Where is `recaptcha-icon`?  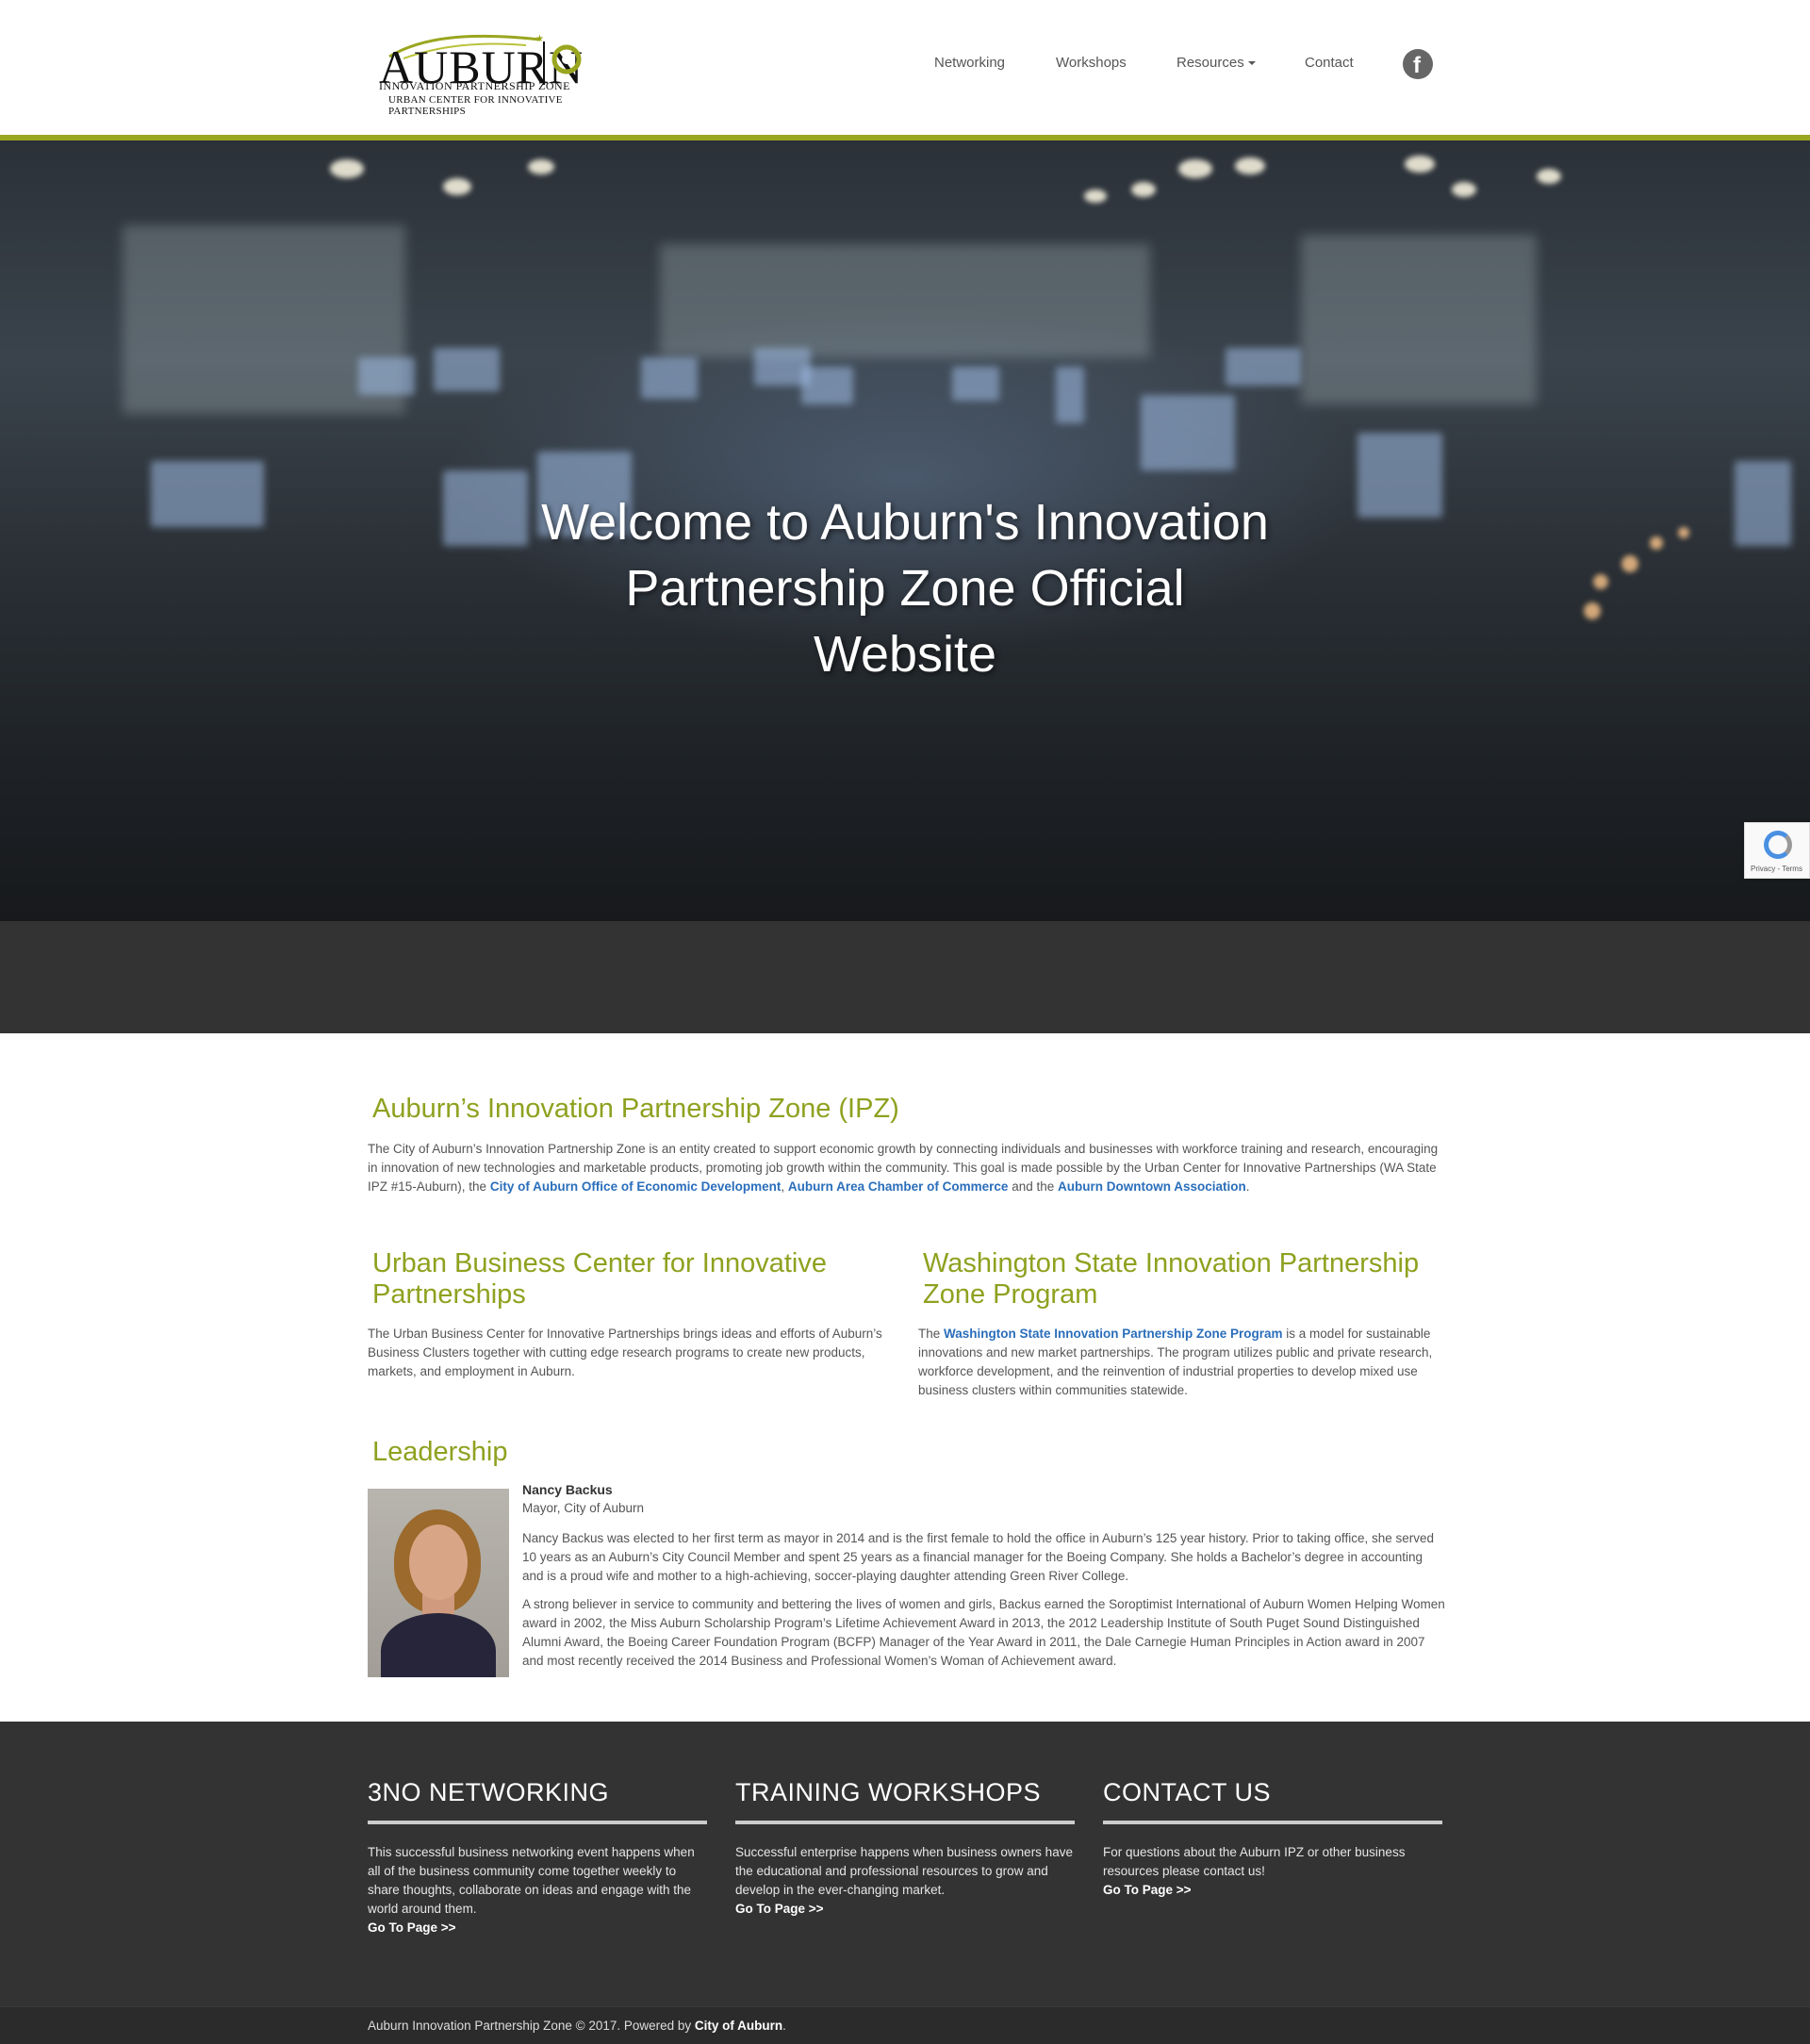
recaptcha-icon is located at coordinates (1778, 845).